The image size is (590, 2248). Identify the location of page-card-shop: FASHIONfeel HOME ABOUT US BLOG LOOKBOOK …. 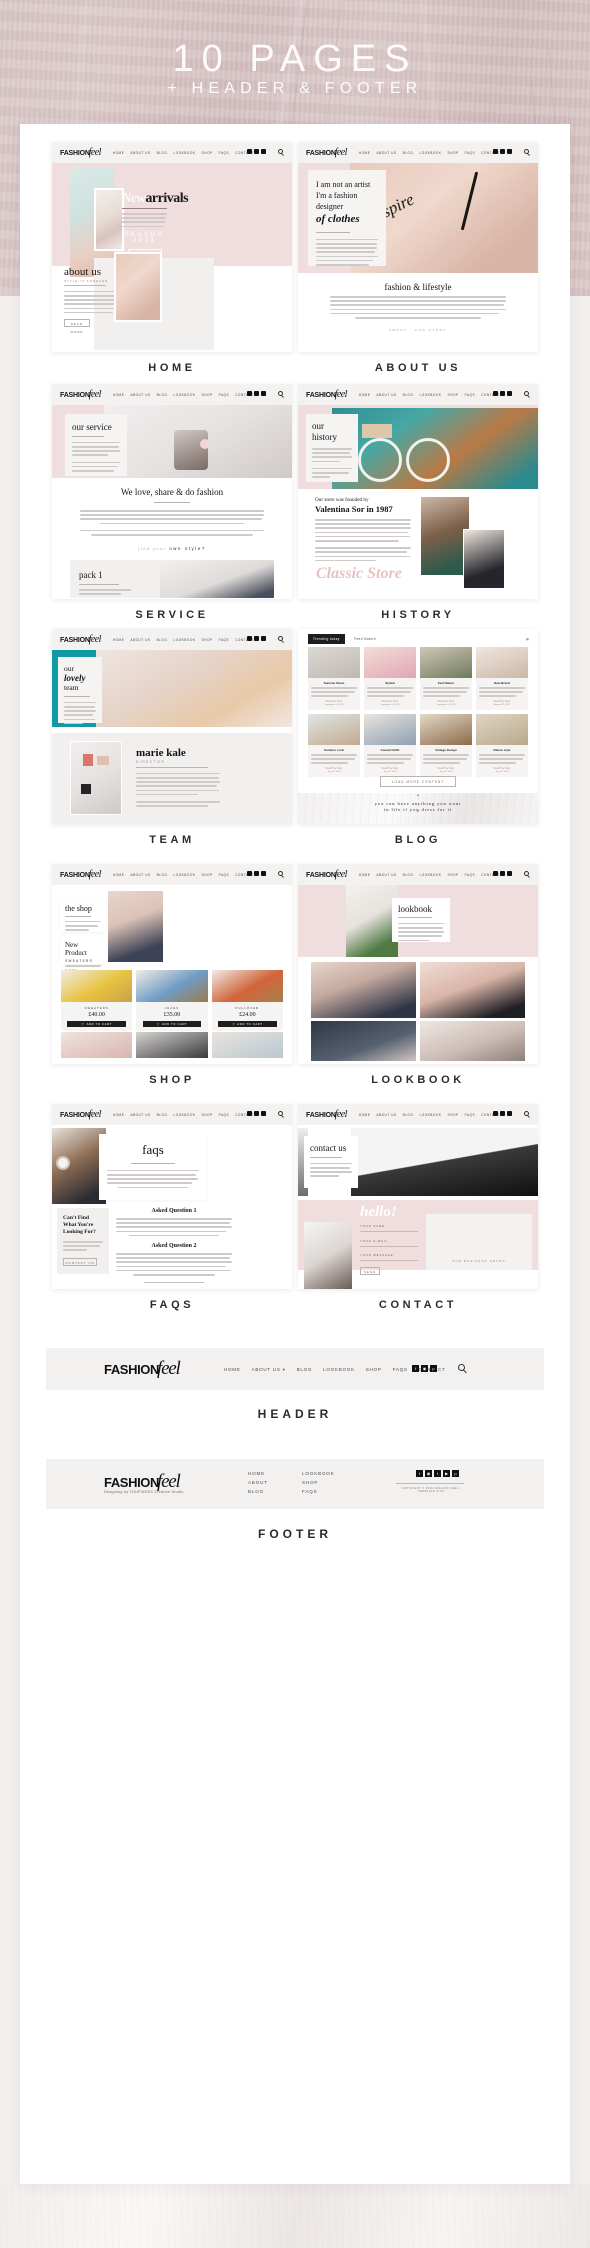
(172, 975).